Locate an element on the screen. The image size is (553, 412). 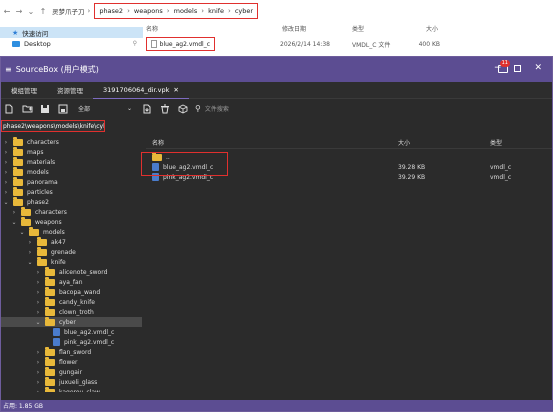
tree-item: › flan_sword is located at coordinates (71, 352).